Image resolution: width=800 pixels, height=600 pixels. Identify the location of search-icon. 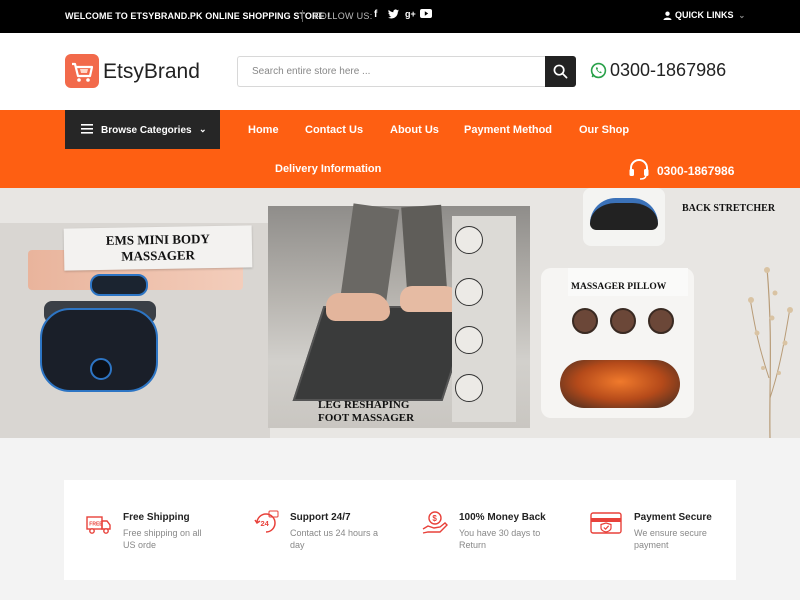
(560, 71).